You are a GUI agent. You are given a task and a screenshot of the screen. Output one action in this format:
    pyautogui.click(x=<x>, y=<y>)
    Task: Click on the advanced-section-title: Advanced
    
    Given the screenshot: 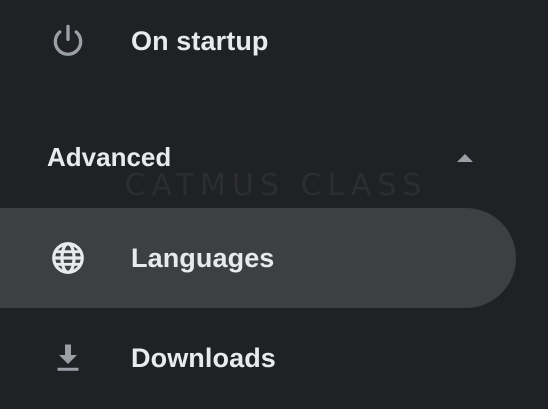 What is the action you would take?
    pyautogui.click(x=109, y=157)
    